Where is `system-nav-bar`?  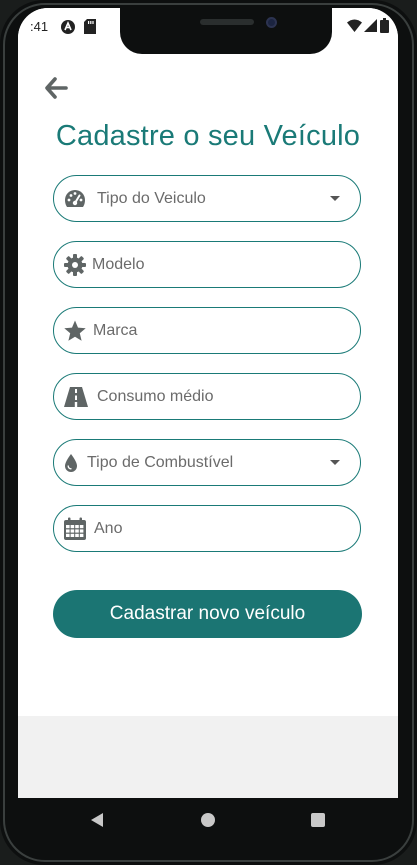 system-nav-bar is located at coordinates (208, 831).